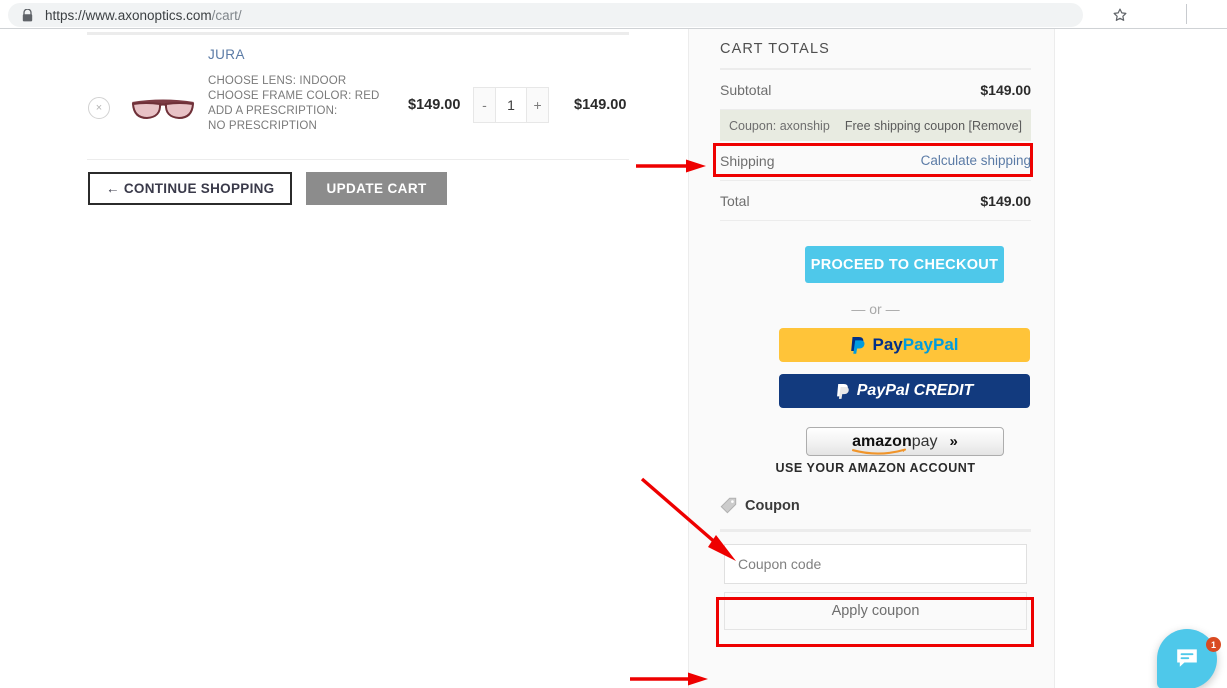  I want to click on paypal-credit-wordmark: PayPal CREDIT, so click(915, 390).